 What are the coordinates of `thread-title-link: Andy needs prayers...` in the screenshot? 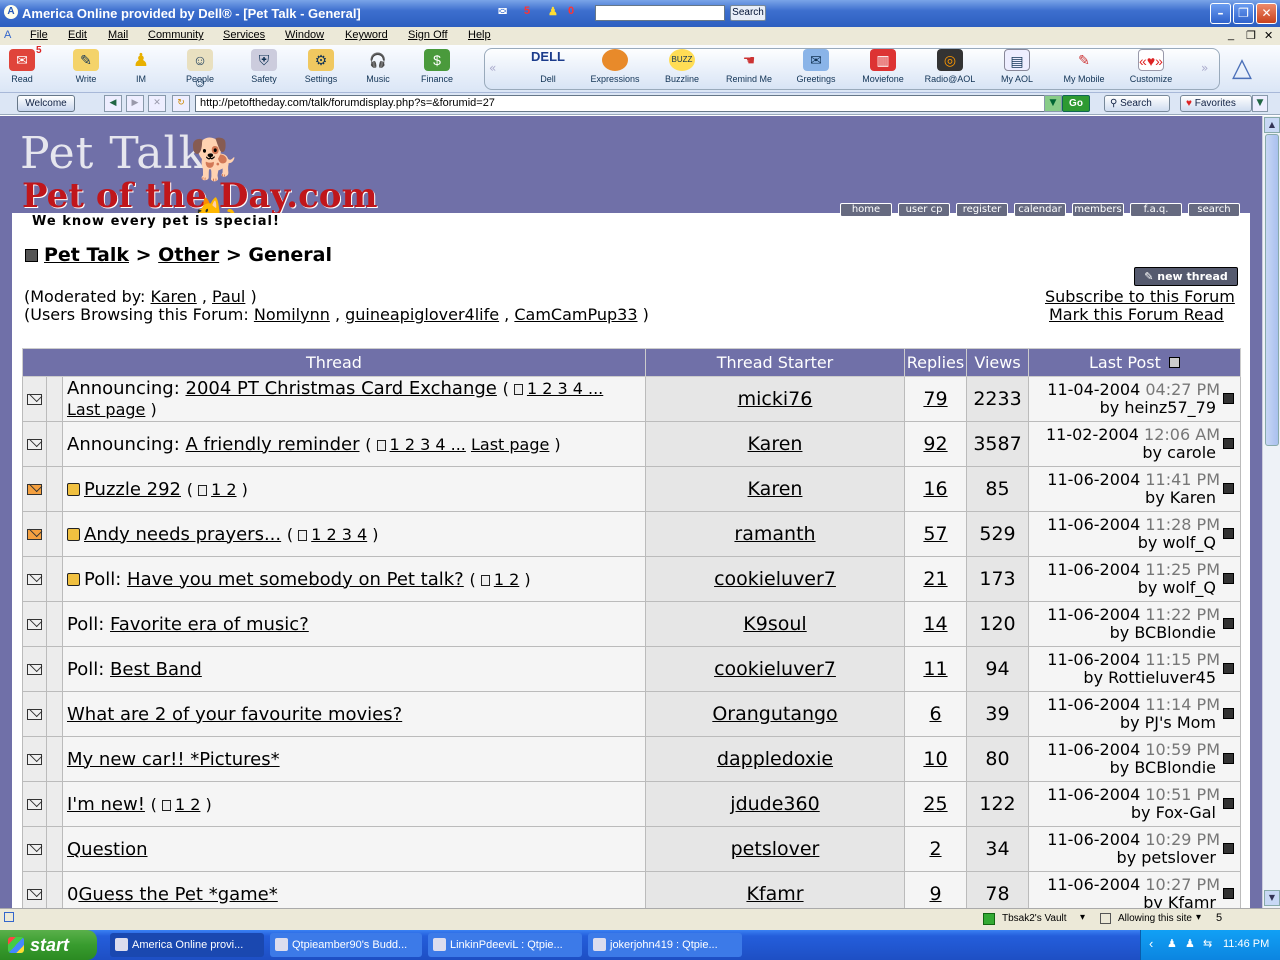 It's located at (182, 534).